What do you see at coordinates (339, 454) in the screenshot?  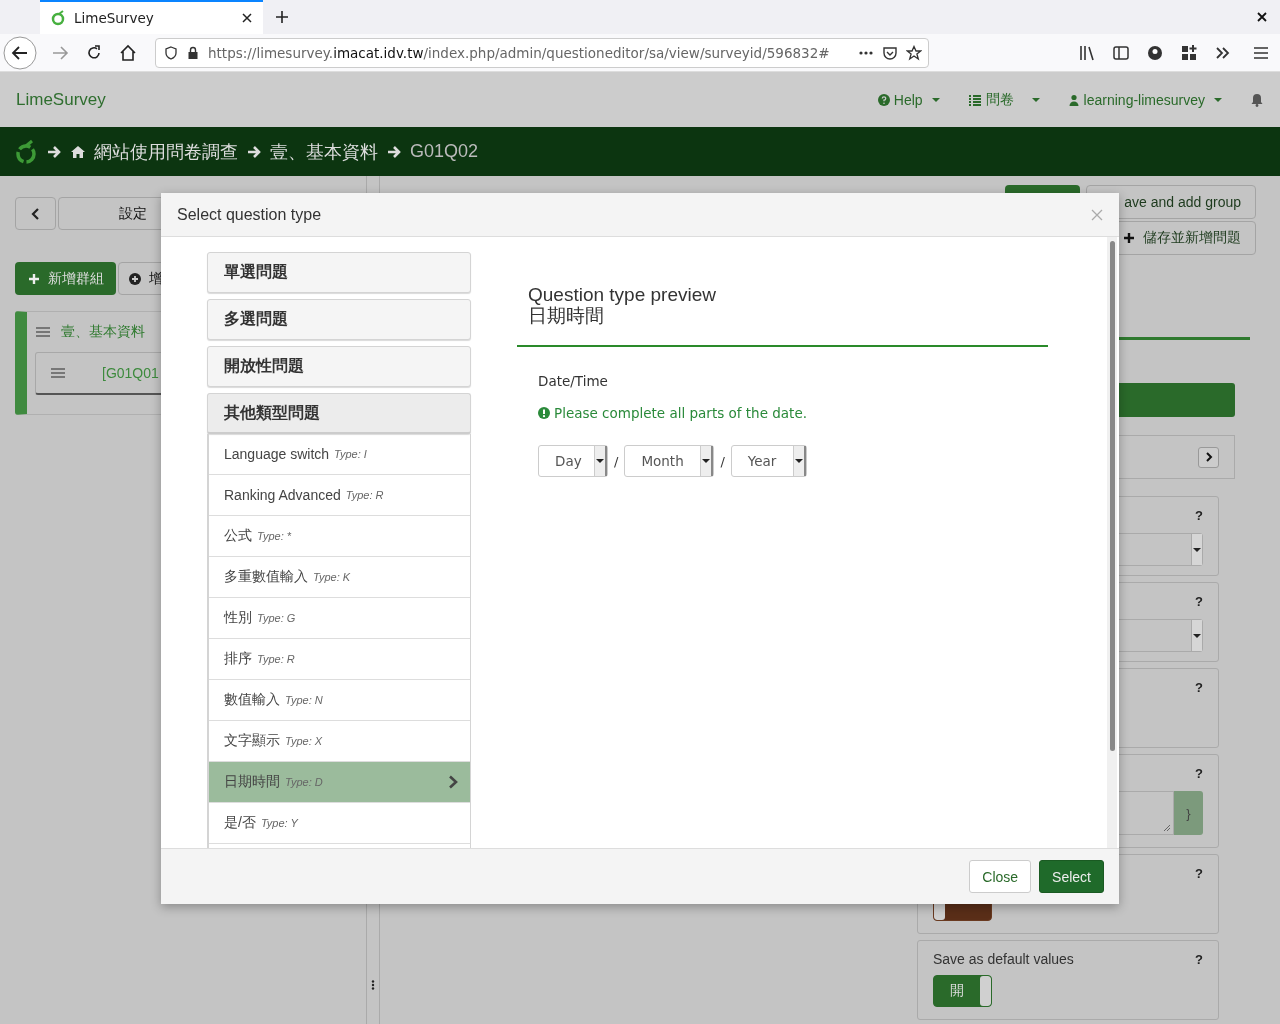 I see `question-type-item: Language switch Type: I` at bounding box center [339, 454].